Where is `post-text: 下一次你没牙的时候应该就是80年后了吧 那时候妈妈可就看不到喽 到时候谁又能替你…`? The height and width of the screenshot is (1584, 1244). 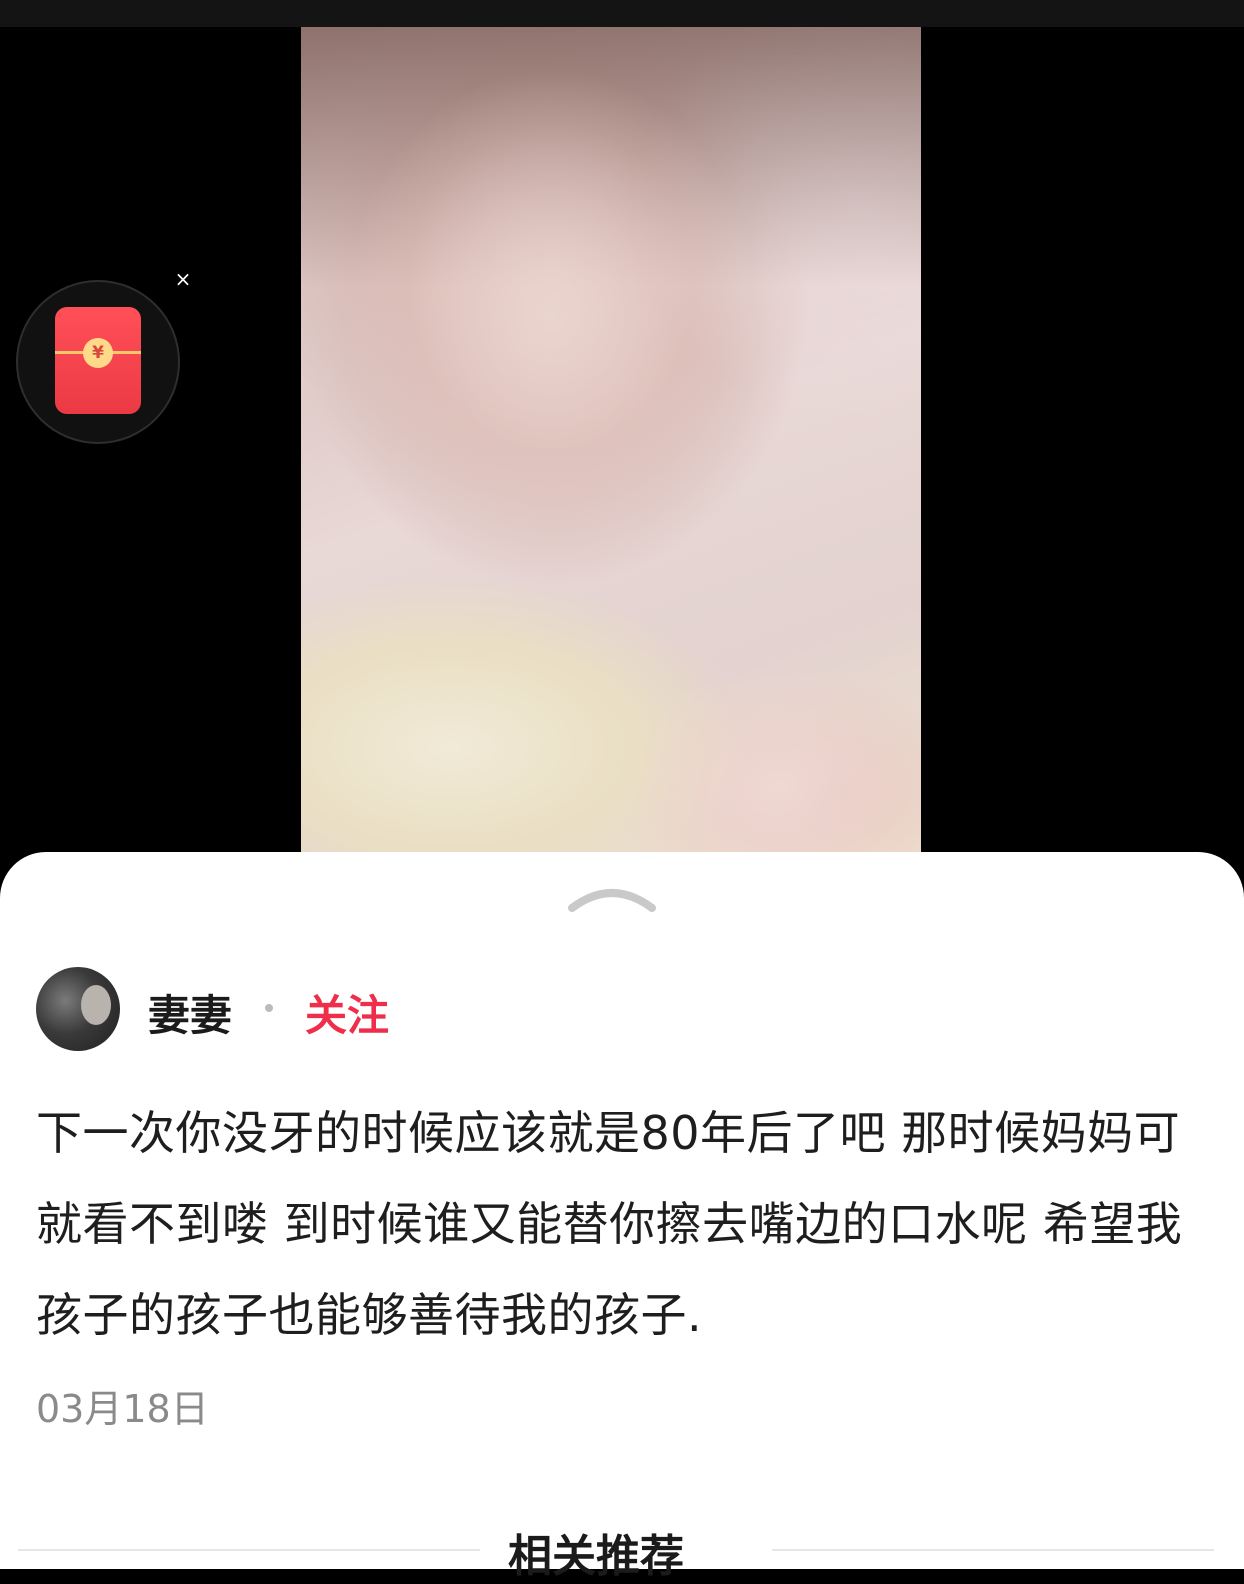 post-text: 下一次你没牙的时候应该就是80年后了吧 那时候妈妈可就看不到喽 到时候谁又能替你… is located at coordinates (609, 1224).